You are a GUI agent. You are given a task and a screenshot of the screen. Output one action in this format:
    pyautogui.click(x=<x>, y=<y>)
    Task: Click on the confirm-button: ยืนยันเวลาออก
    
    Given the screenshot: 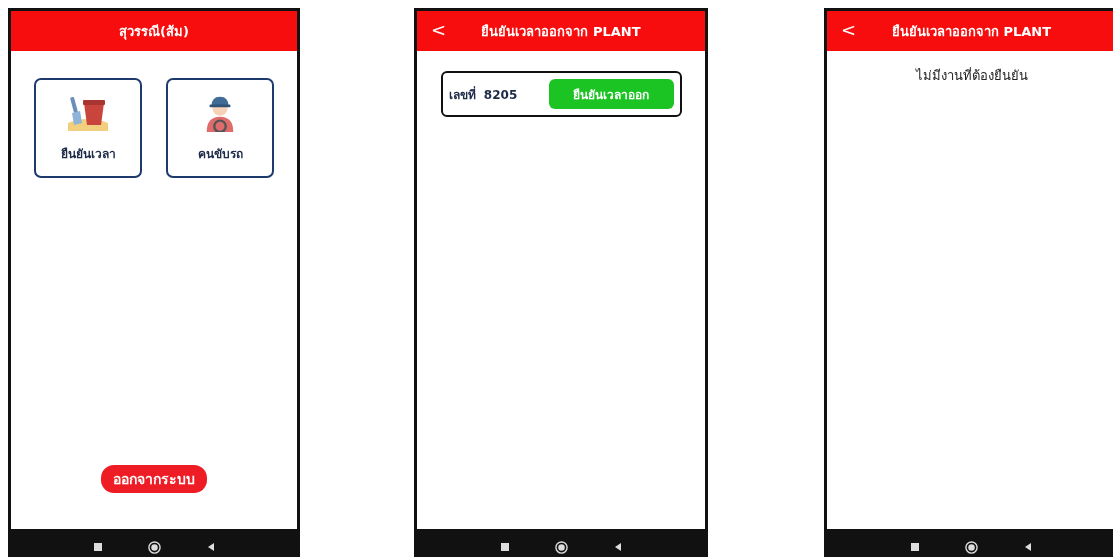 What is the action you would take?
    pyautogui.click(x=611, y=94)
    